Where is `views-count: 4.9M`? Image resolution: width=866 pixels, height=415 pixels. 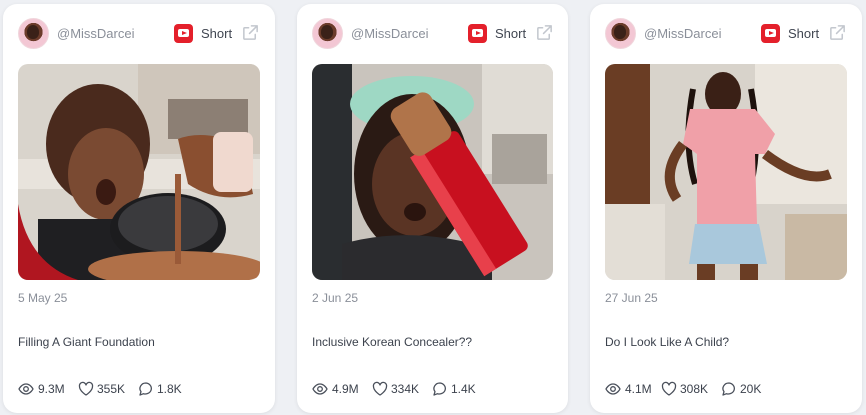 views-count: 4.9M is located at coordinates (345, 389).